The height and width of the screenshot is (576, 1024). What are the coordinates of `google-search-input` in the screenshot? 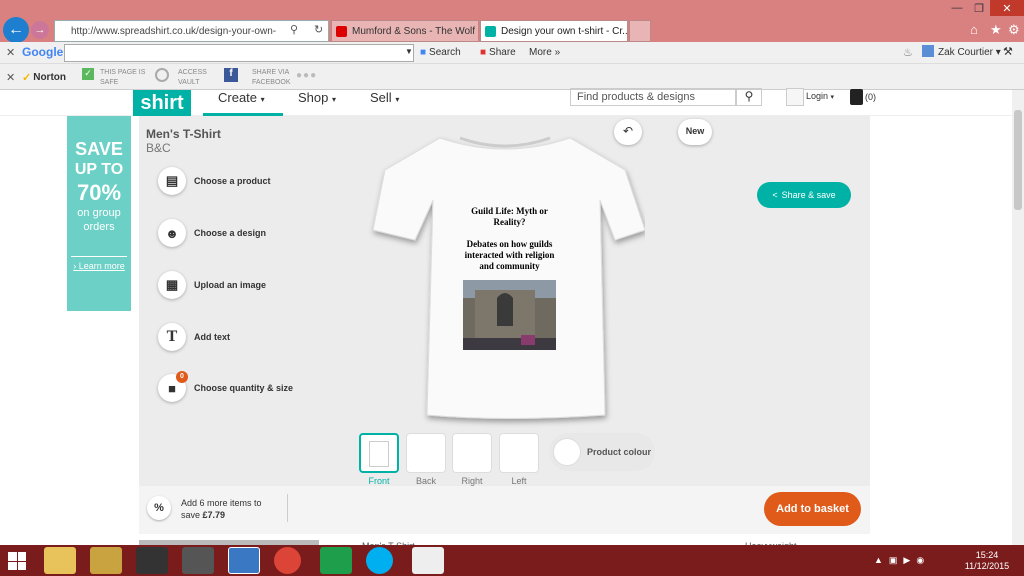 It's located at (239, 53).